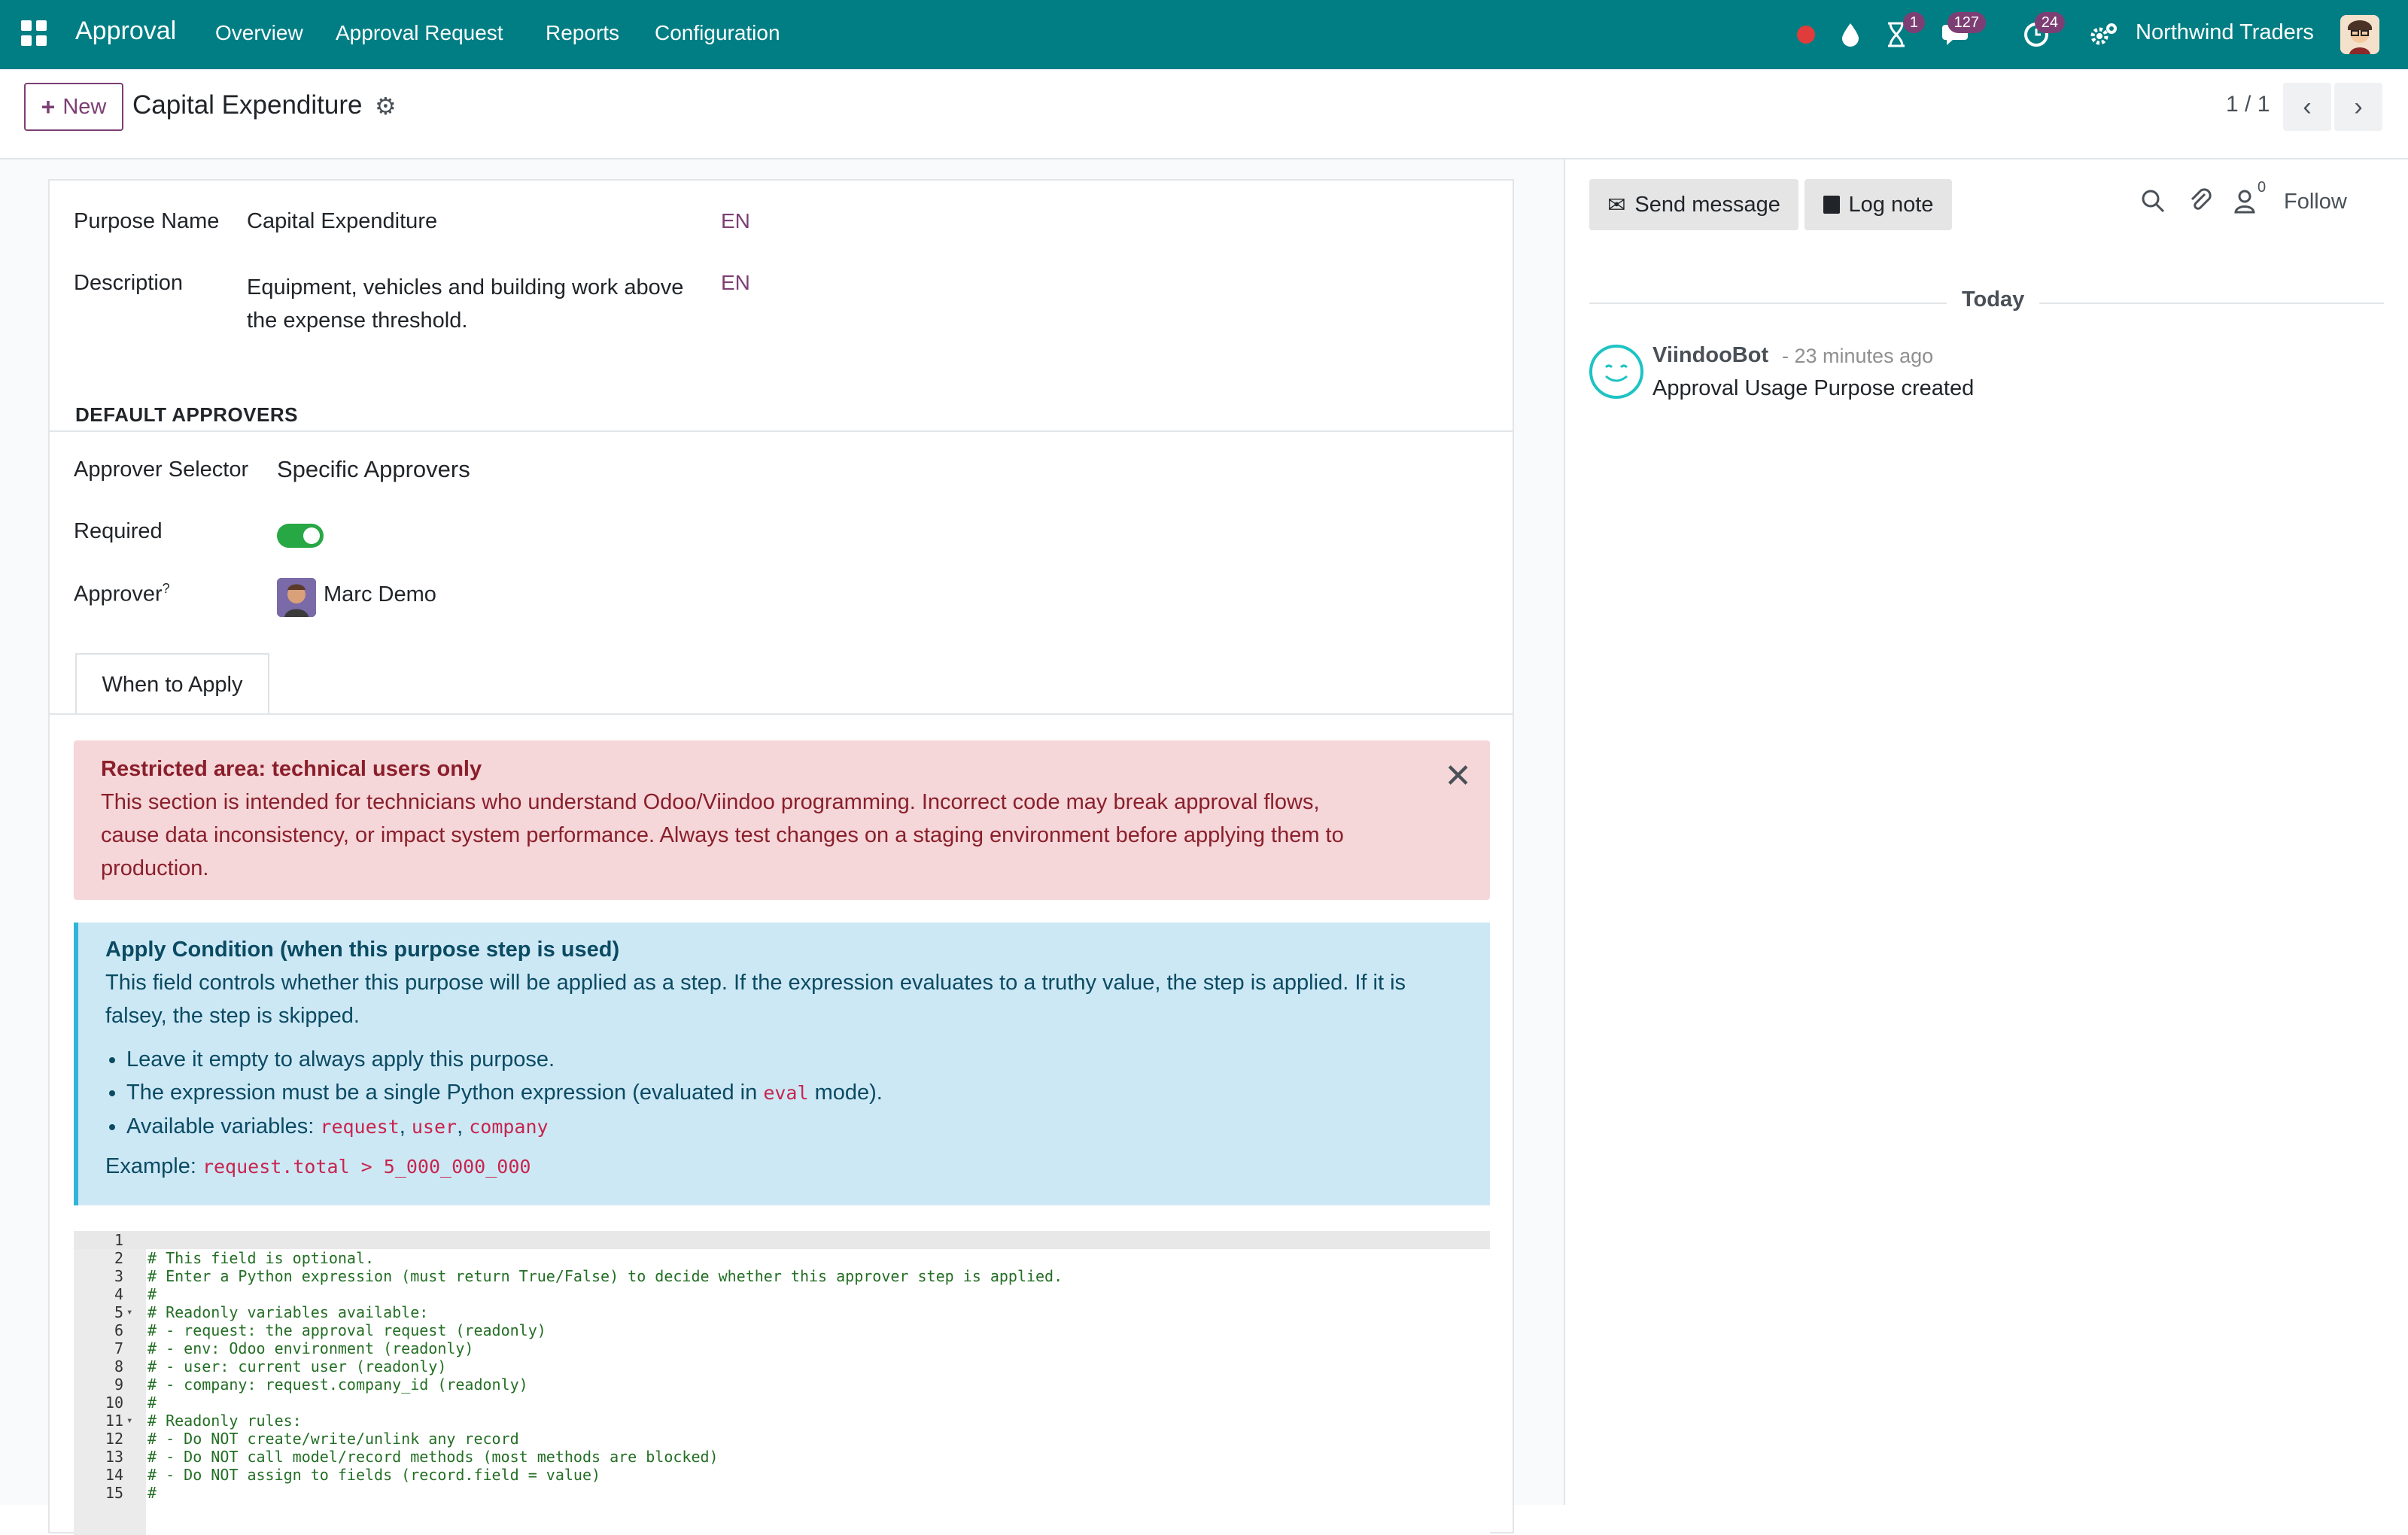 The height and width of the screenshot is (1535, 2408). I want to click on settings-gears-icon, so click(2104, 35).